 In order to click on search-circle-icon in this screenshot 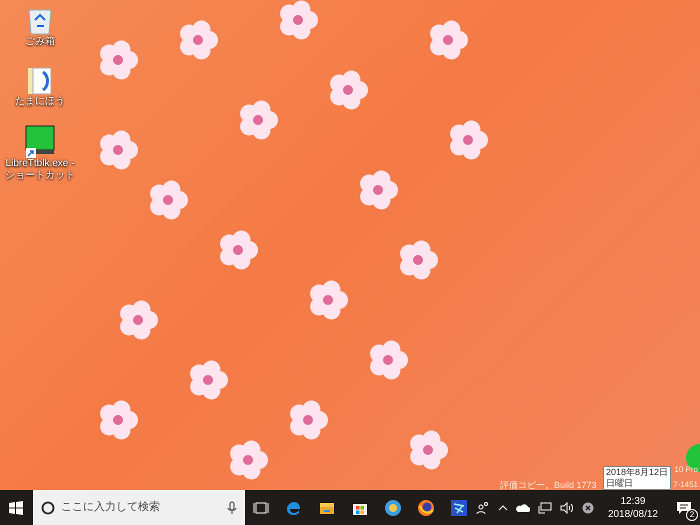, I will do `click(47, 507)`.